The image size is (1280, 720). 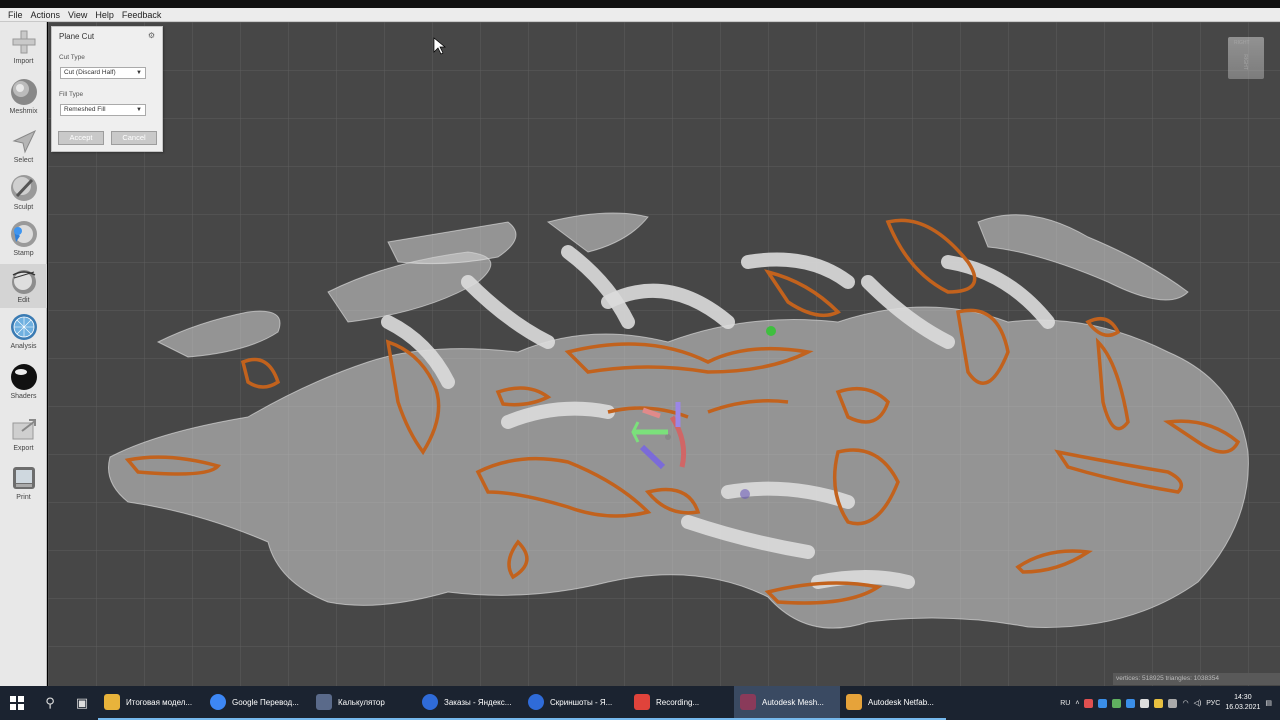 I want to click on tool-label: Select, so click(x=23, y=160).